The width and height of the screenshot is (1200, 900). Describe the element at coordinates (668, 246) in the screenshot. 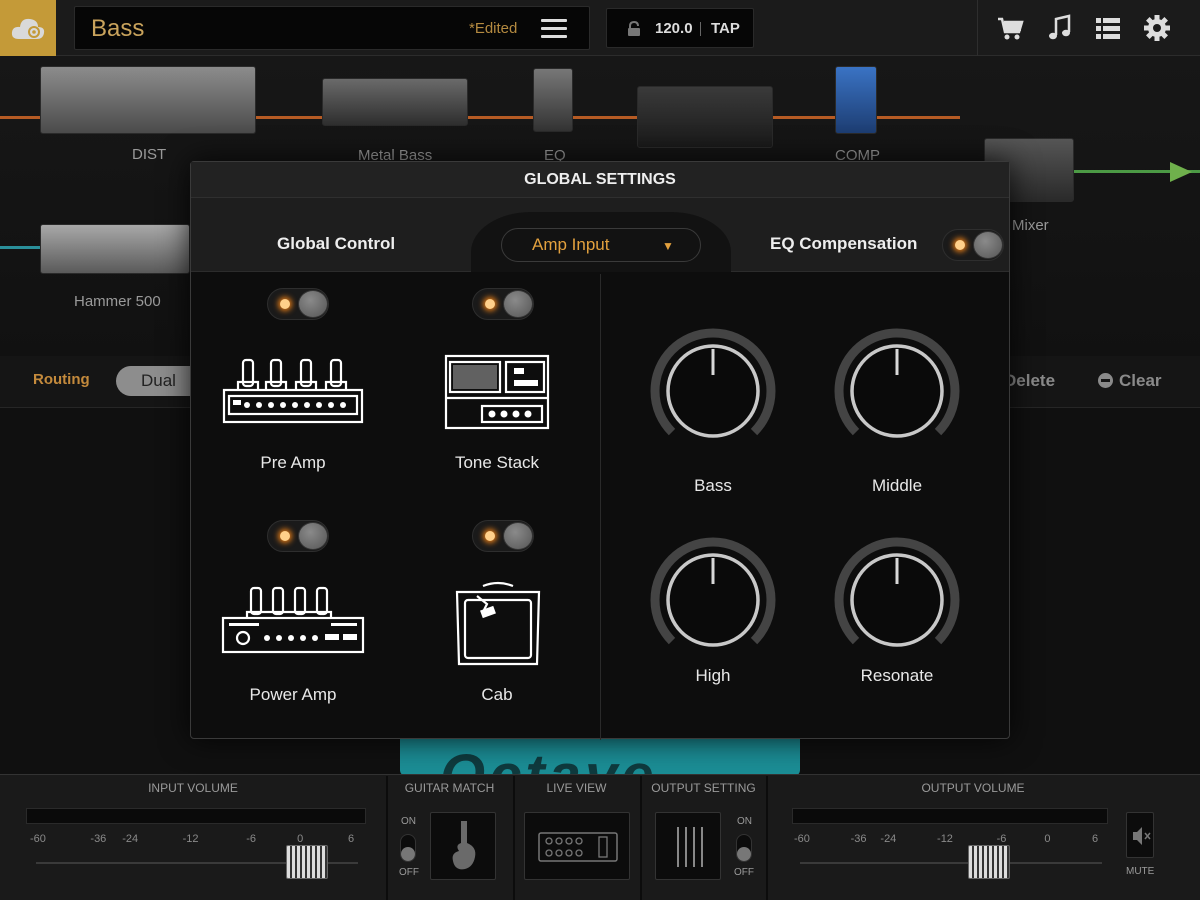

I see `chevron-down-icon: ▼` at that location.